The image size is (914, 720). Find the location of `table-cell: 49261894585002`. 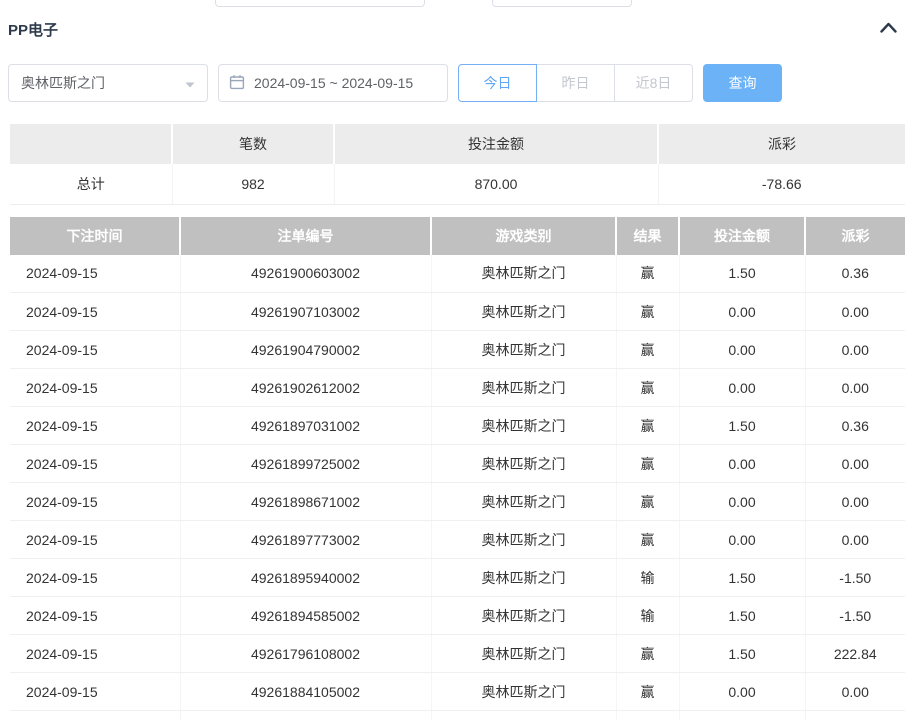

table-cell: 49261894585002 is located at coordinates (305, 615).